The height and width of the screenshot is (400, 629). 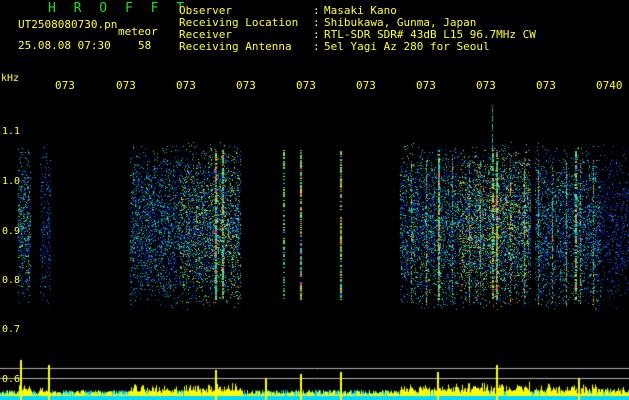 What do you see at coordinates (205, 10) in the screenshot?
I see `observer-label: Observer` at bounding box center [205, 10].